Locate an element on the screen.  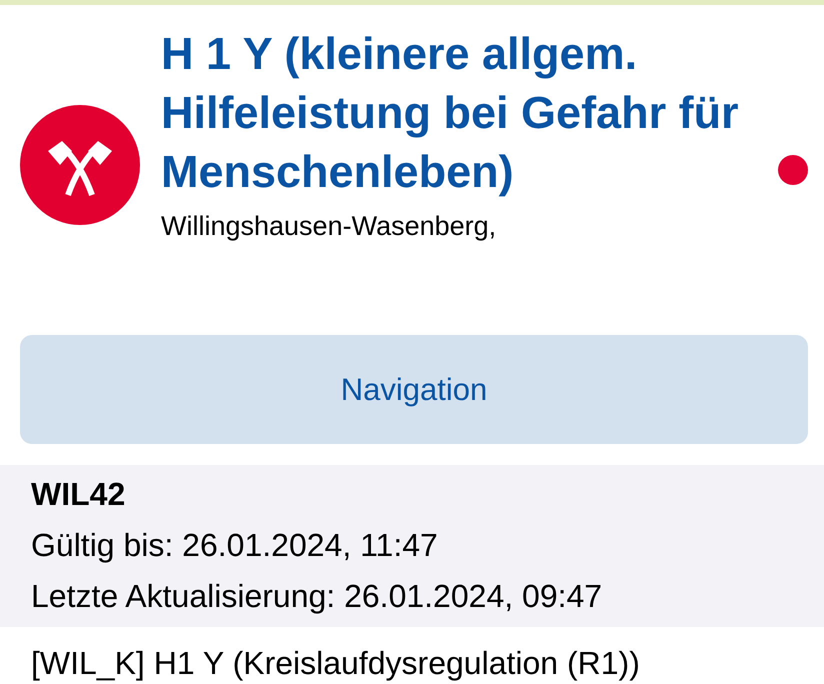
detail-text: Gültig bis: 26.01.2024, 11:47 is located at coordinates (234, 545).